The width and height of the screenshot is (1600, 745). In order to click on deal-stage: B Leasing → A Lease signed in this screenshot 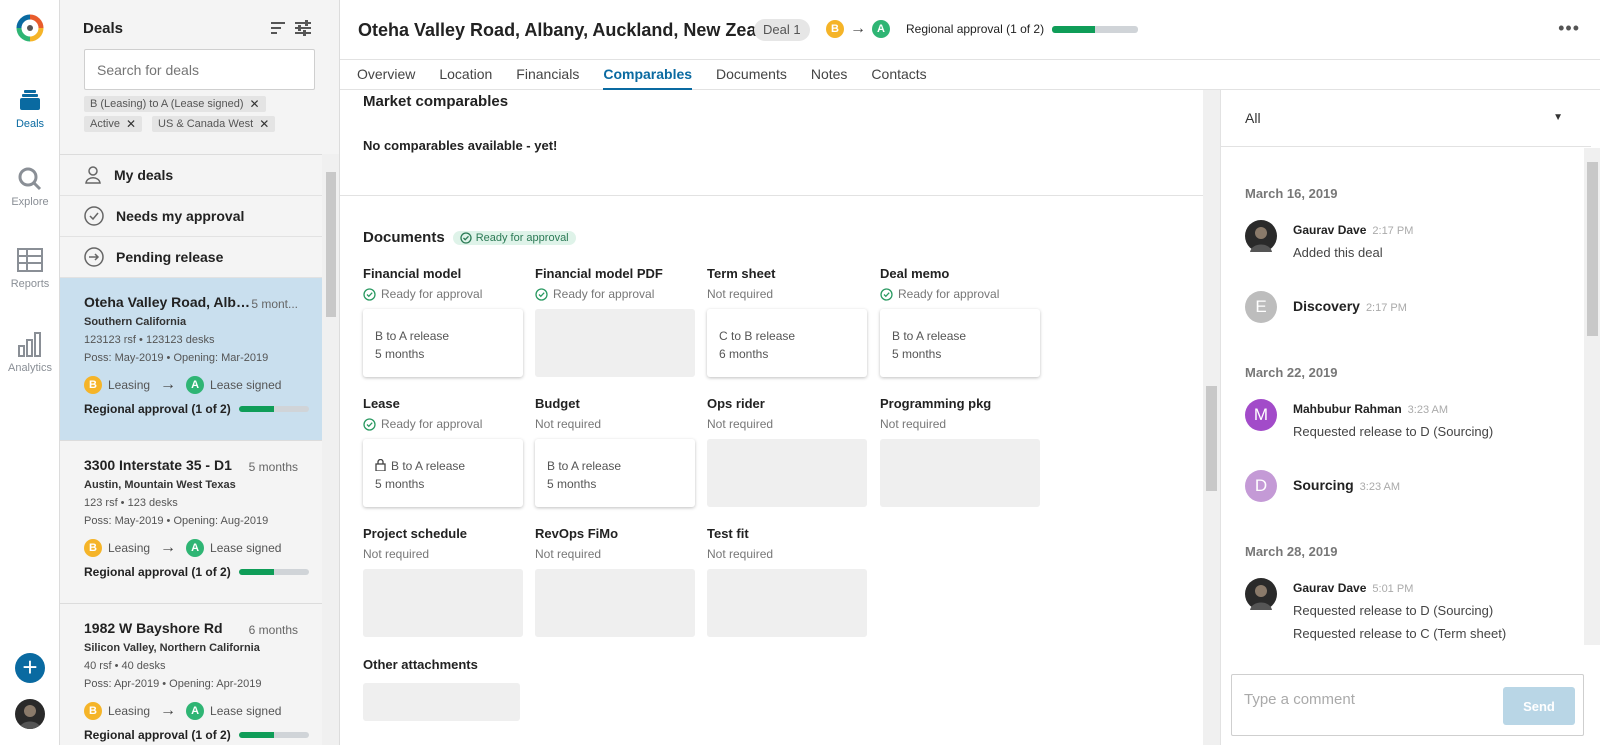, I will do `click(203, 548)`.